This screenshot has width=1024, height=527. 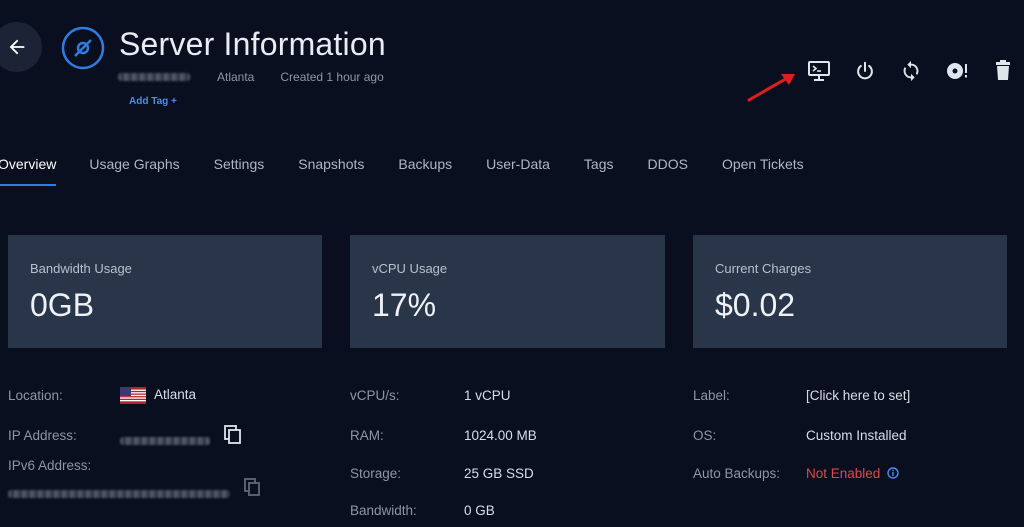 What do you see at coordinates (252, 44) in the screenshot?
I see `page-title: Server Information` at bounding box center [252, 44].